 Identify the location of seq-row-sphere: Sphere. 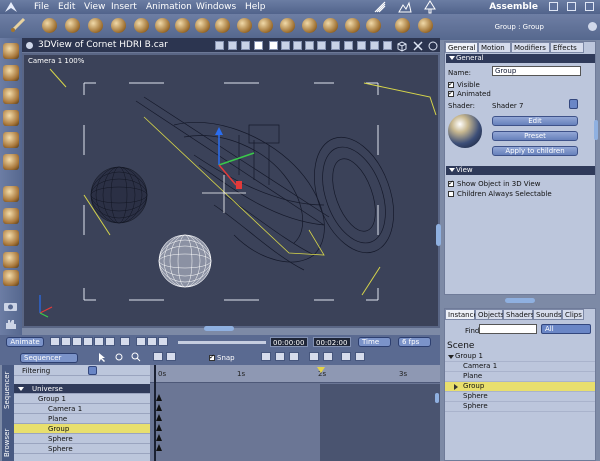
(82, 439).